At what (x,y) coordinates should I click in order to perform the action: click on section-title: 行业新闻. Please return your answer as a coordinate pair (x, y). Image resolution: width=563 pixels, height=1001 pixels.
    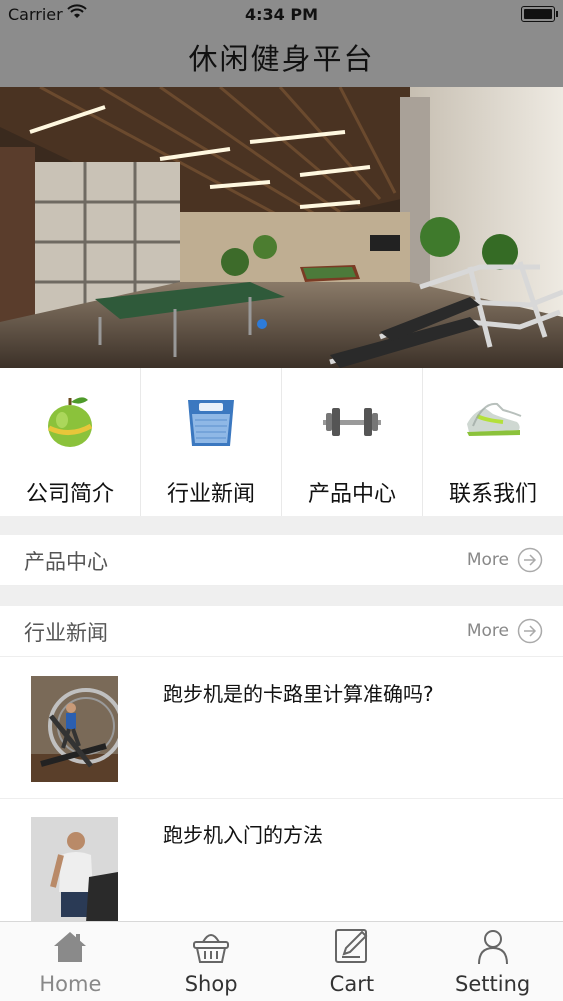
    Looking at the image, I should click on (66, 633).